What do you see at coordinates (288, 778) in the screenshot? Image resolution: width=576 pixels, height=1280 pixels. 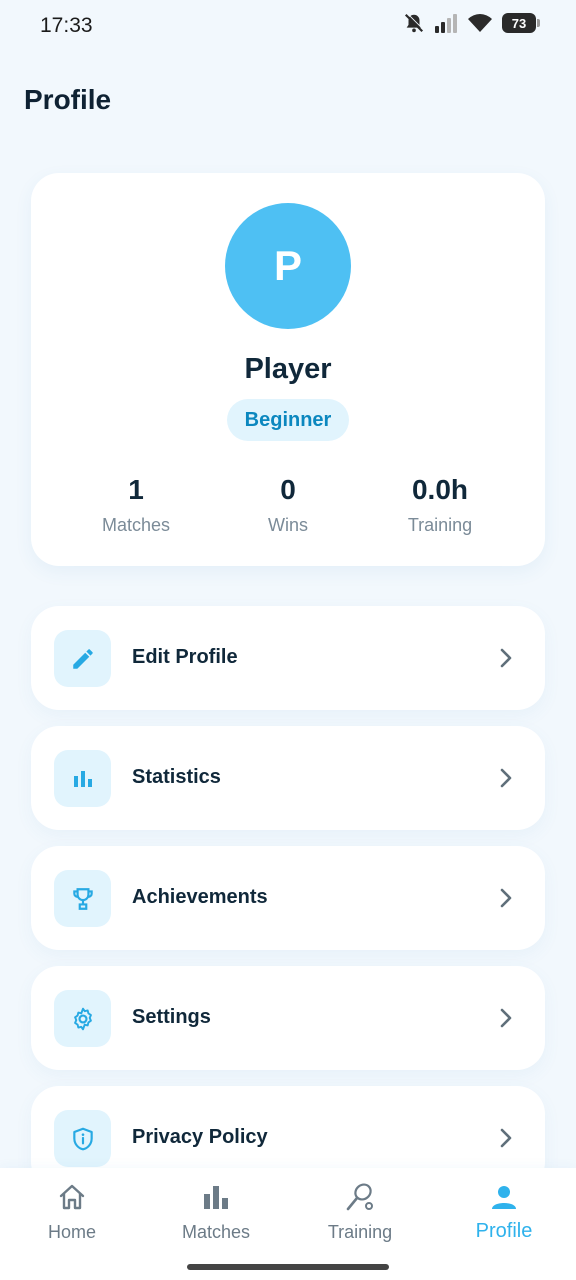 I see `menu-item-statistics: Statistics` at bounding box center [288, 778].